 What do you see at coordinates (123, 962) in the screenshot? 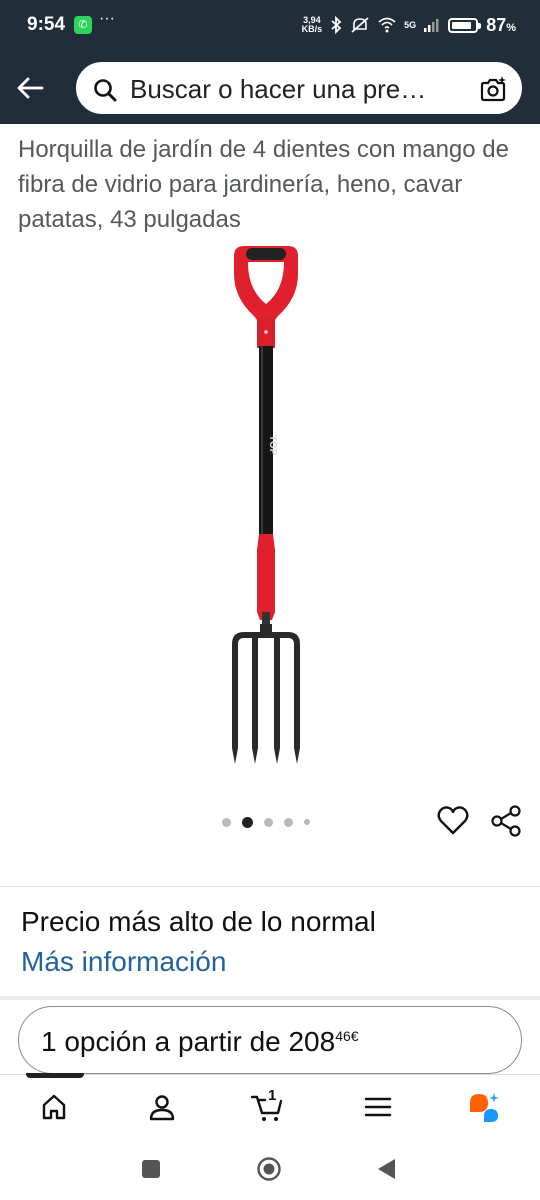
I see `more-info-link: Más información` at bounding box center [123, 962].